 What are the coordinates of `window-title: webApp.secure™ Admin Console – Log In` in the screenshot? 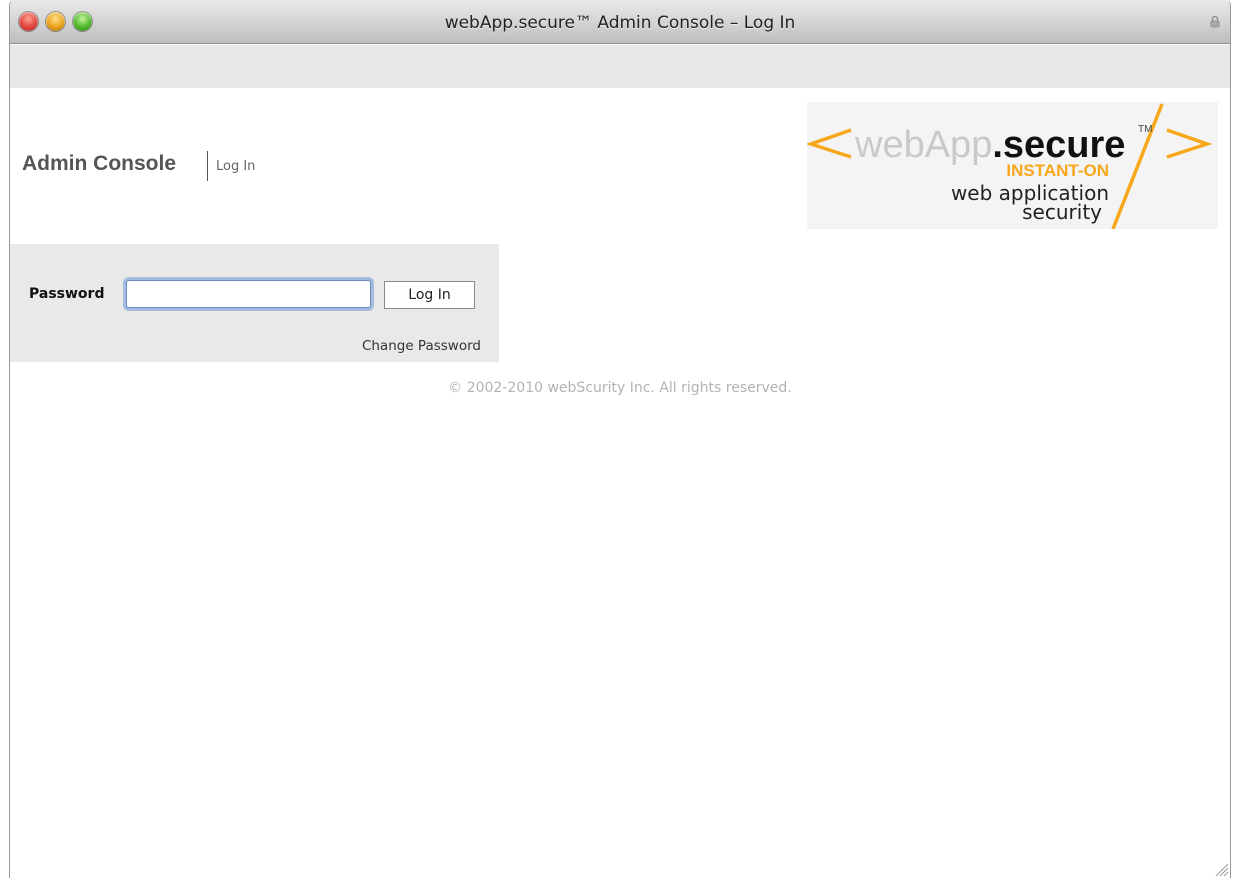 It's located at (620, 23).